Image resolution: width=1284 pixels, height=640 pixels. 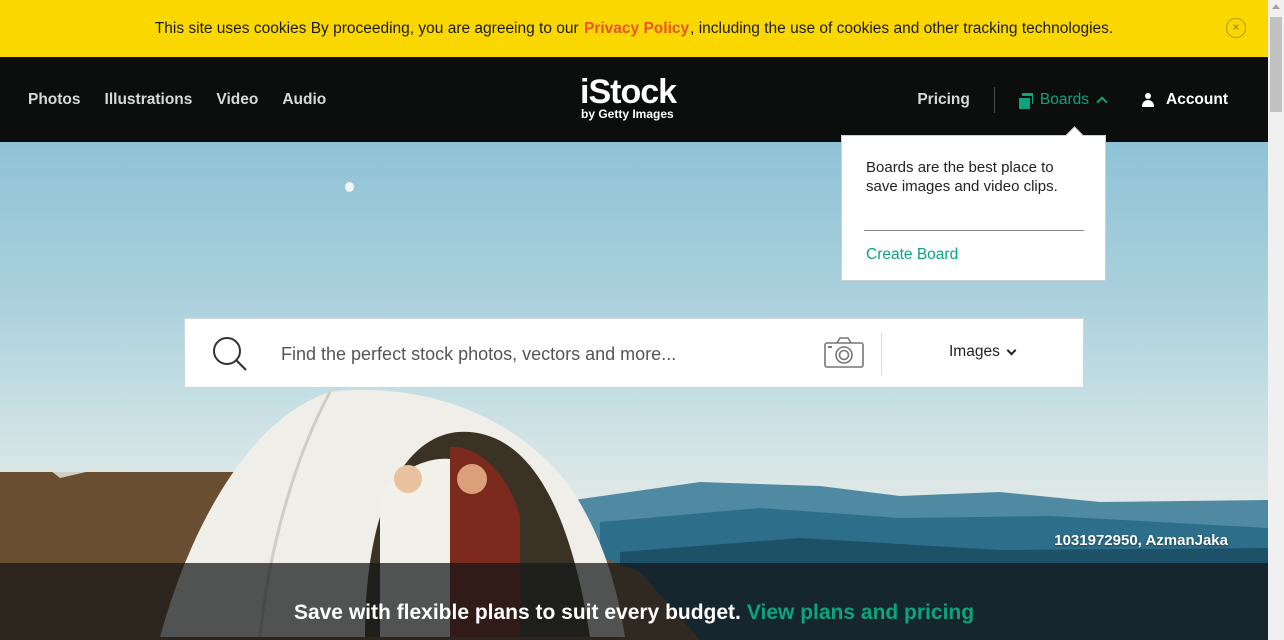 What do you see at coordinates (881, 354) in the screenshot?
I see `search-separator` at bounding box center [881, 354].